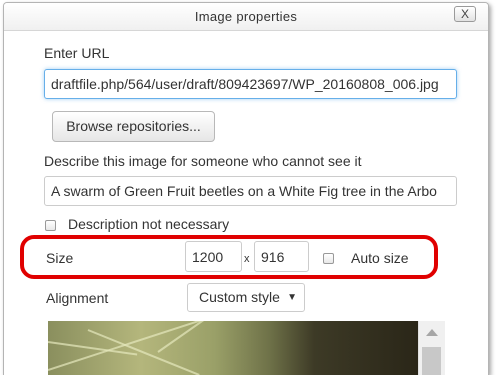 Image resolution: width=500 pixels, height=375 pixels. What do you see at coordinates (247, 259) in the screenshot?
I see `size-separator: x` at bounding box center [247, 259].